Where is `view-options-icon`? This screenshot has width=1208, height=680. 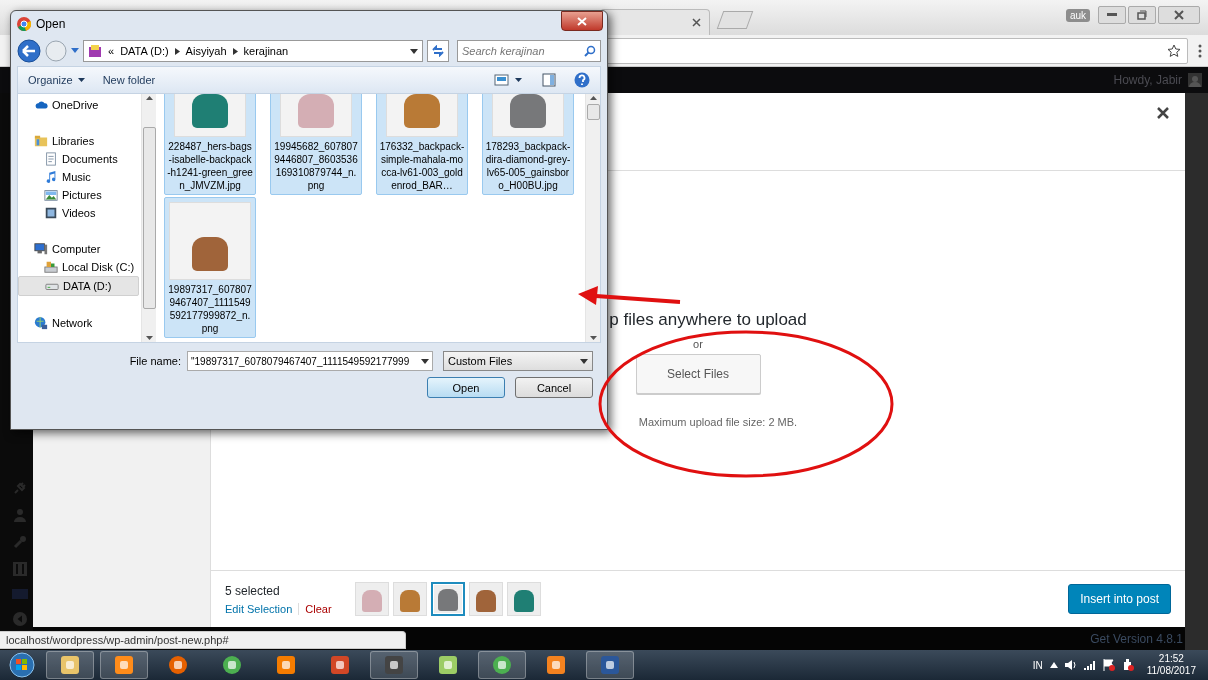
view-options-icon is located at coordinates (509, 80).